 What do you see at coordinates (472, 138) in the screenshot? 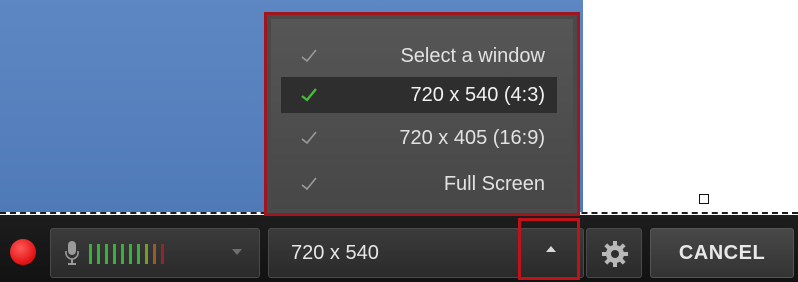
I see `menu-item-label: 720 x 405 (16:9)` at bounding box center [472, 138].